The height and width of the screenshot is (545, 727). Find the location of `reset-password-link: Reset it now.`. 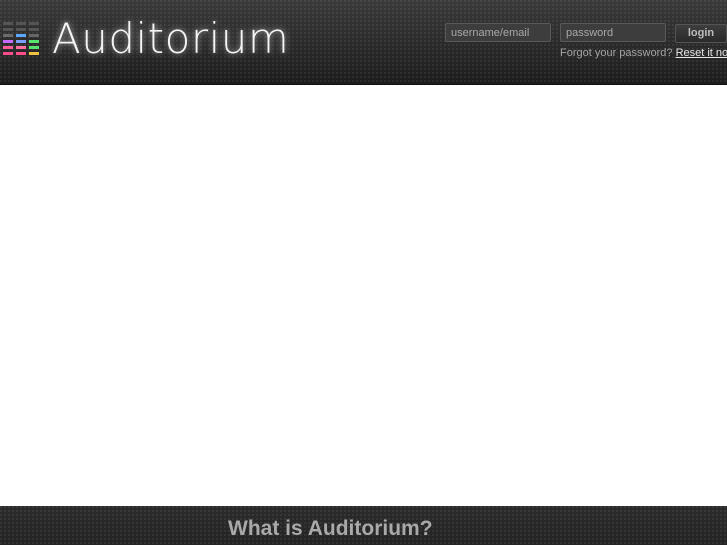

reset-password-link: Reset it now. is located at coordinates (701, 53).